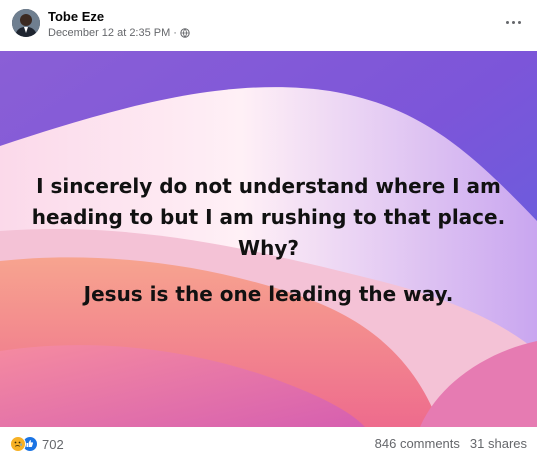  I want to click on comments-count: 846 comments, so click(417, 443).